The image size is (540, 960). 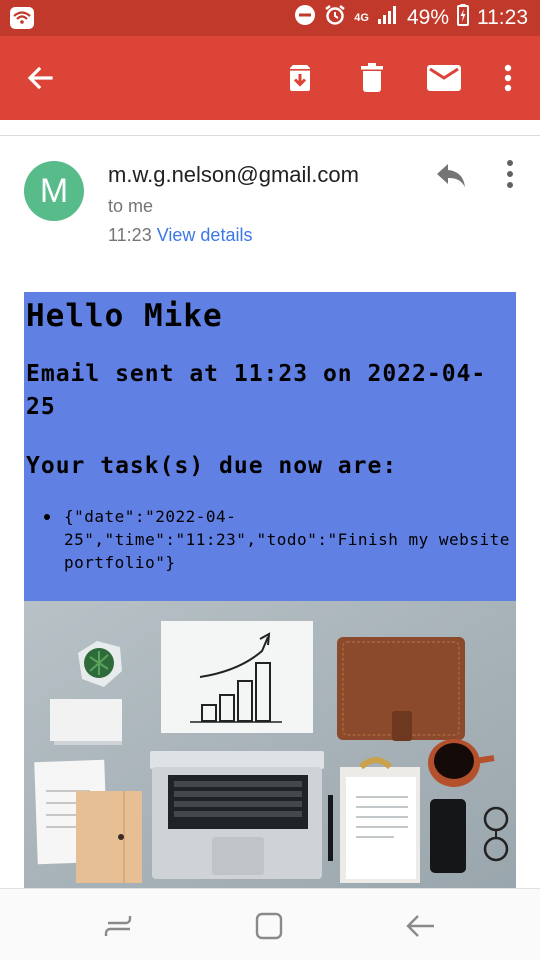 I want to click on archive-button, so click(x=300, y=78).